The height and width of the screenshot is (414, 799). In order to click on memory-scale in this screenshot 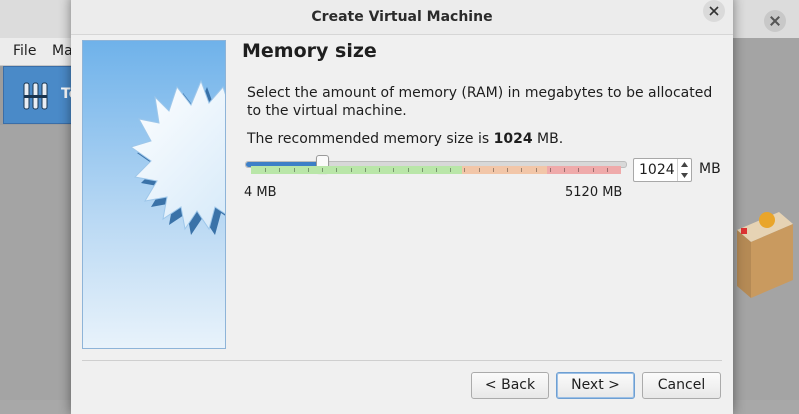, I will do `click(436, 170)`.